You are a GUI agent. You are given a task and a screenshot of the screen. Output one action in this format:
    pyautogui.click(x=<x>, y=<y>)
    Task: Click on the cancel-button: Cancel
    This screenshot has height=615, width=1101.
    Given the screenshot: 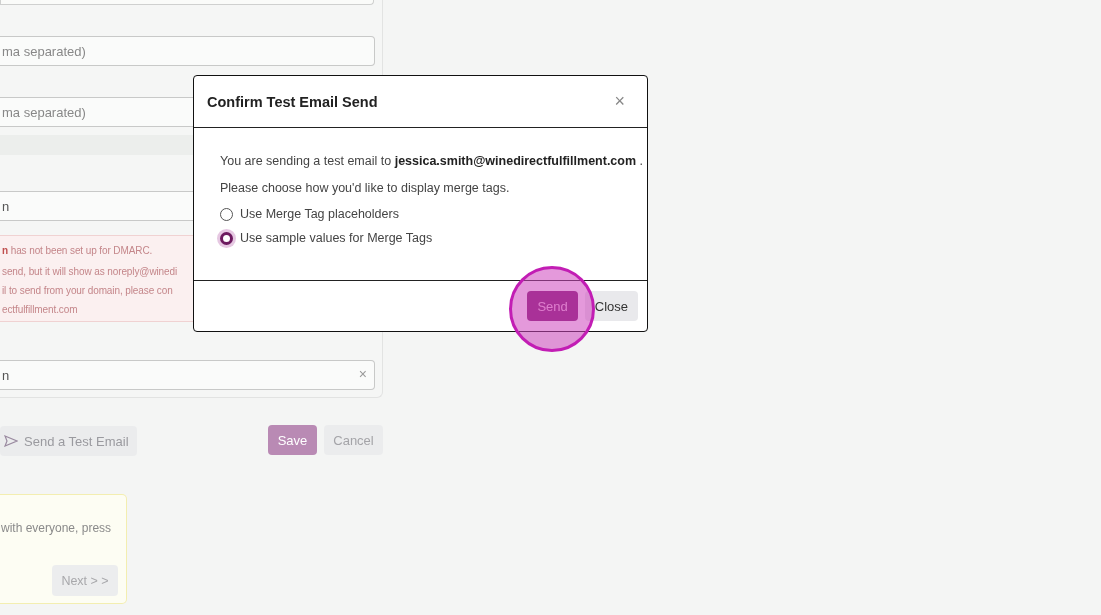 What is the action you would take?
    pyautogui.click(x=353, y=440)
    